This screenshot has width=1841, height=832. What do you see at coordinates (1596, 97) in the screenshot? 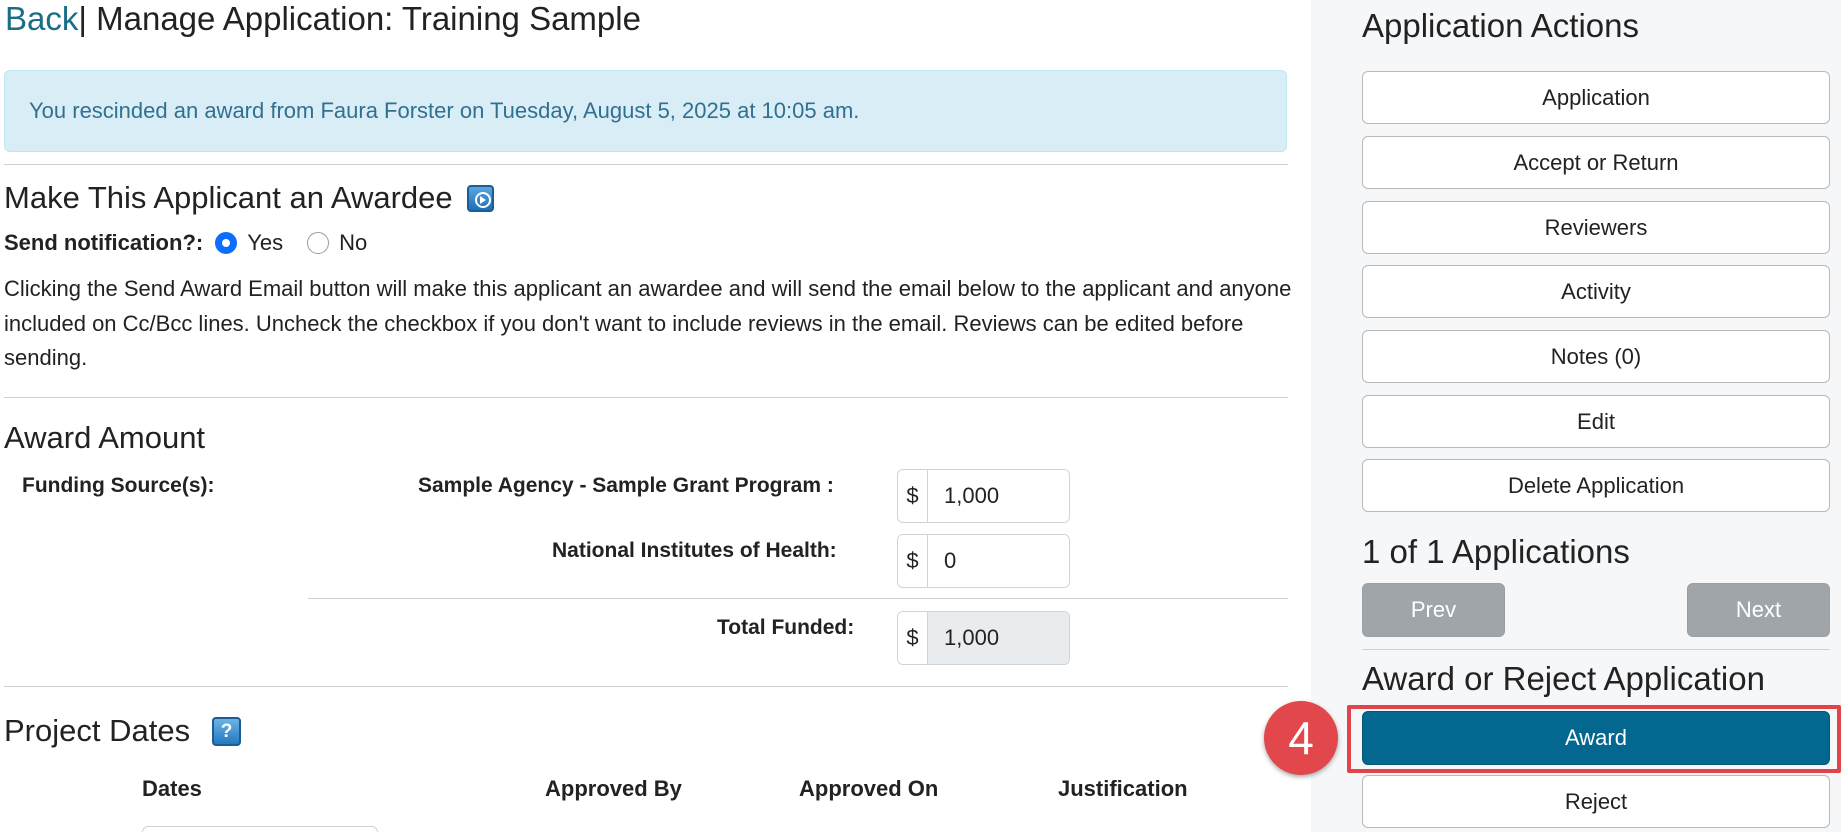
I see `application-button: Application` at bounding box center [1596, 97].